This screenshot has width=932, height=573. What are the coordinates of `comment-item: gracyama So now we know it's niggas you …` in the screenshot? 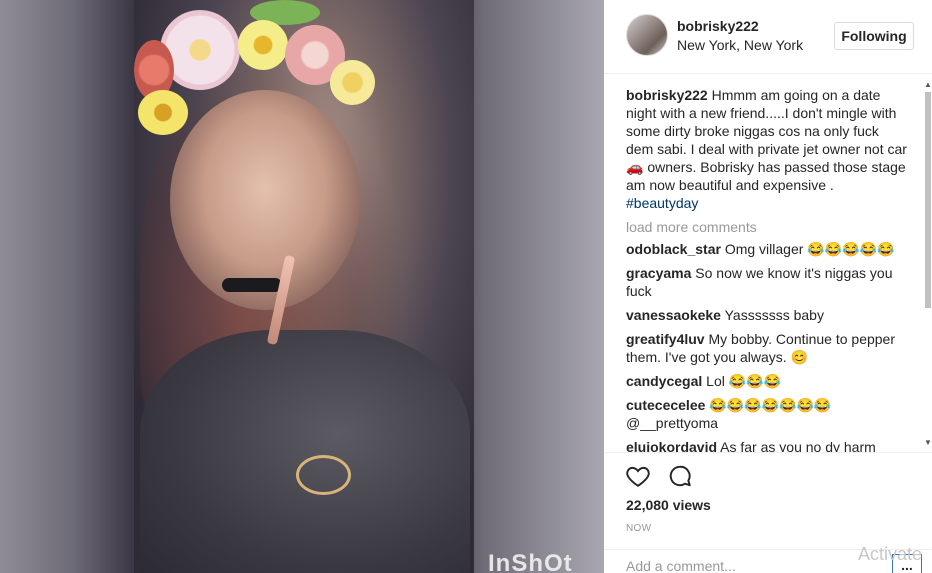 It's located at (768, 282).